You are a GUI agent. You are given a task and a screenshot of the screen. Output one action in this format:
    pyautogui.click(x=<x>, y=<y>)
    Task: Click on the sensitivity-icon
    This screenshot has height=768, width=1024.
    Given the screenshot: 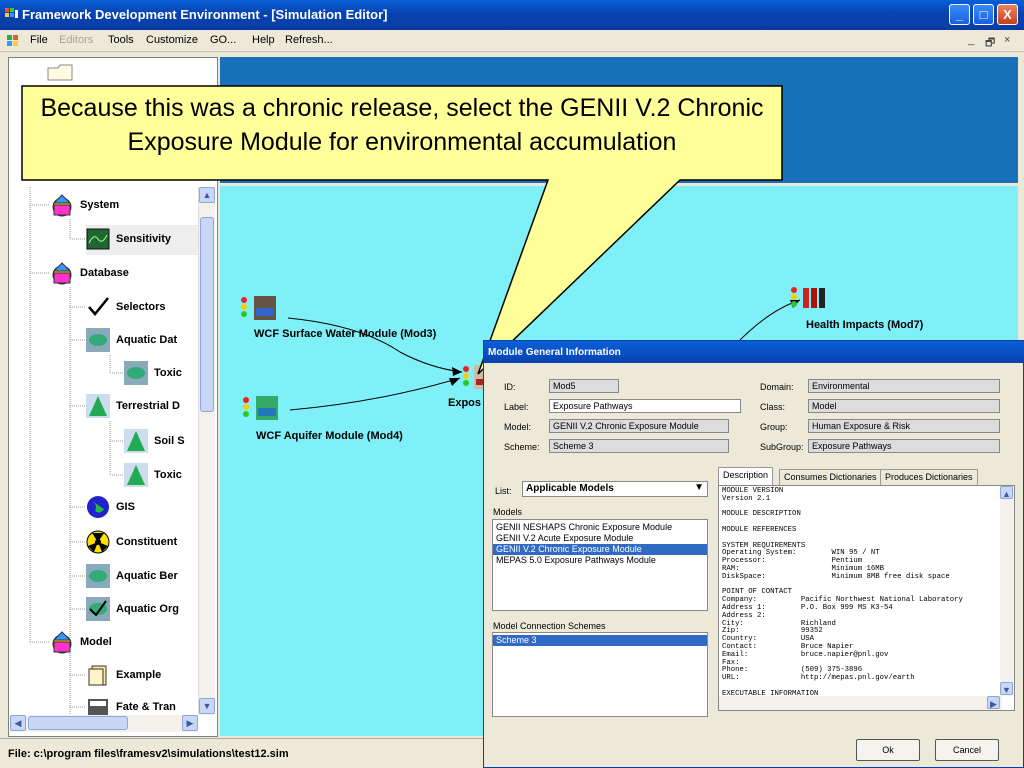 What is the action you would take?
    pyautogui.click(x=98, y=239)
    